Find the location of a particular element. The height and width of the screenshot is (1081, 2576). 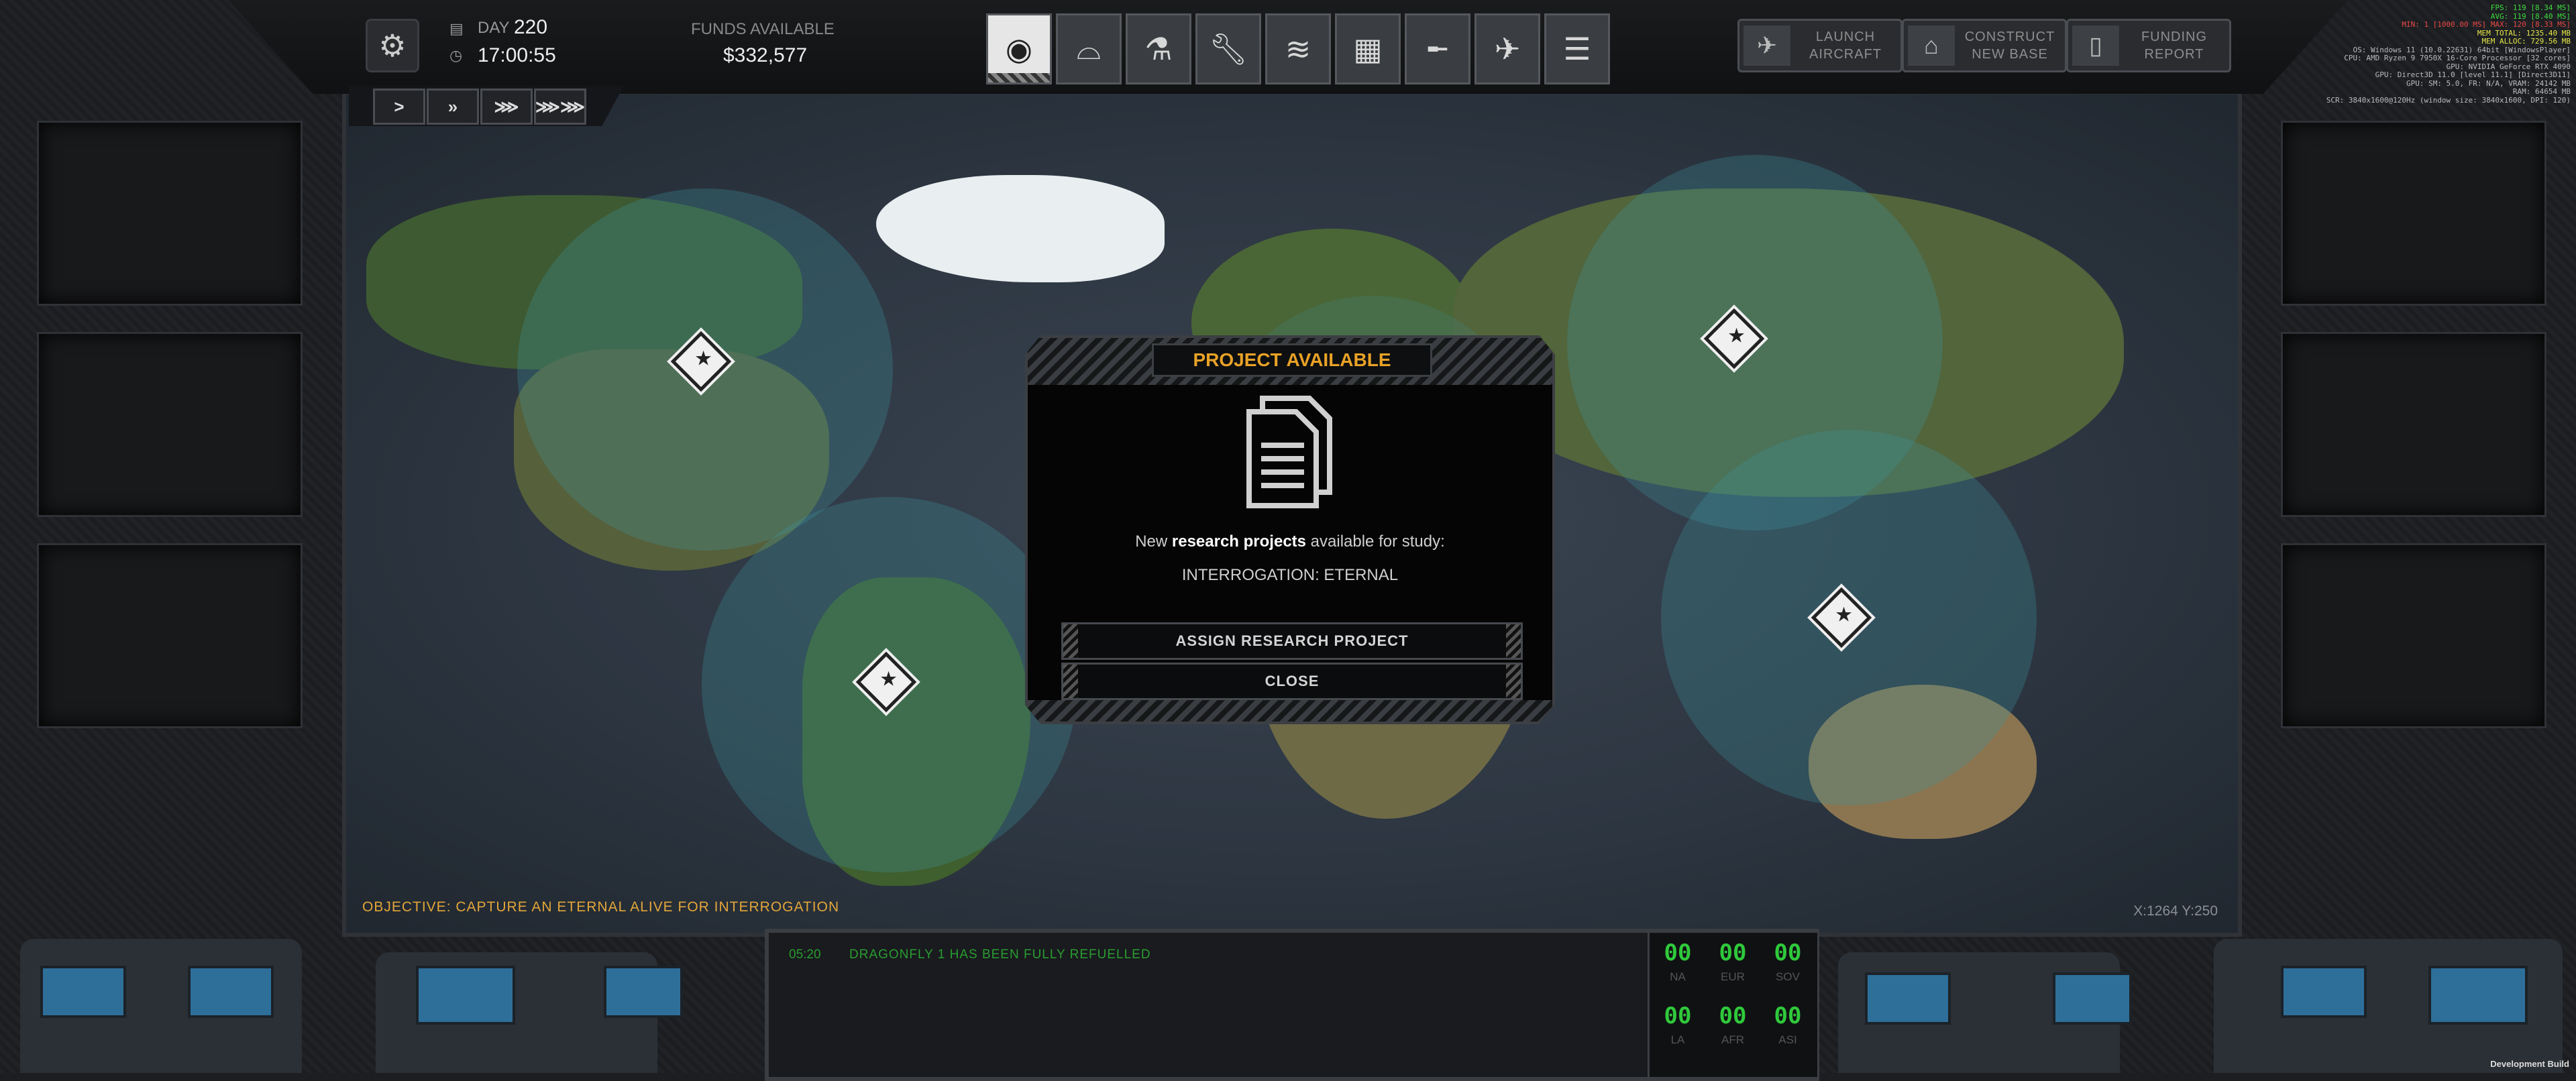

globe-icon: ◉ is located at coordinates (1019, 49).